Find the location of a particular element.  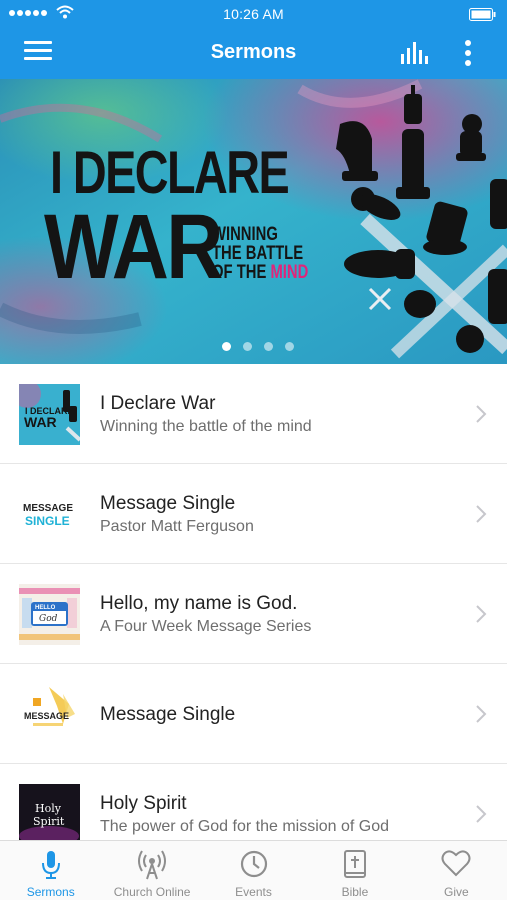

tab-label: Bible is located at coordinates (355, 892).